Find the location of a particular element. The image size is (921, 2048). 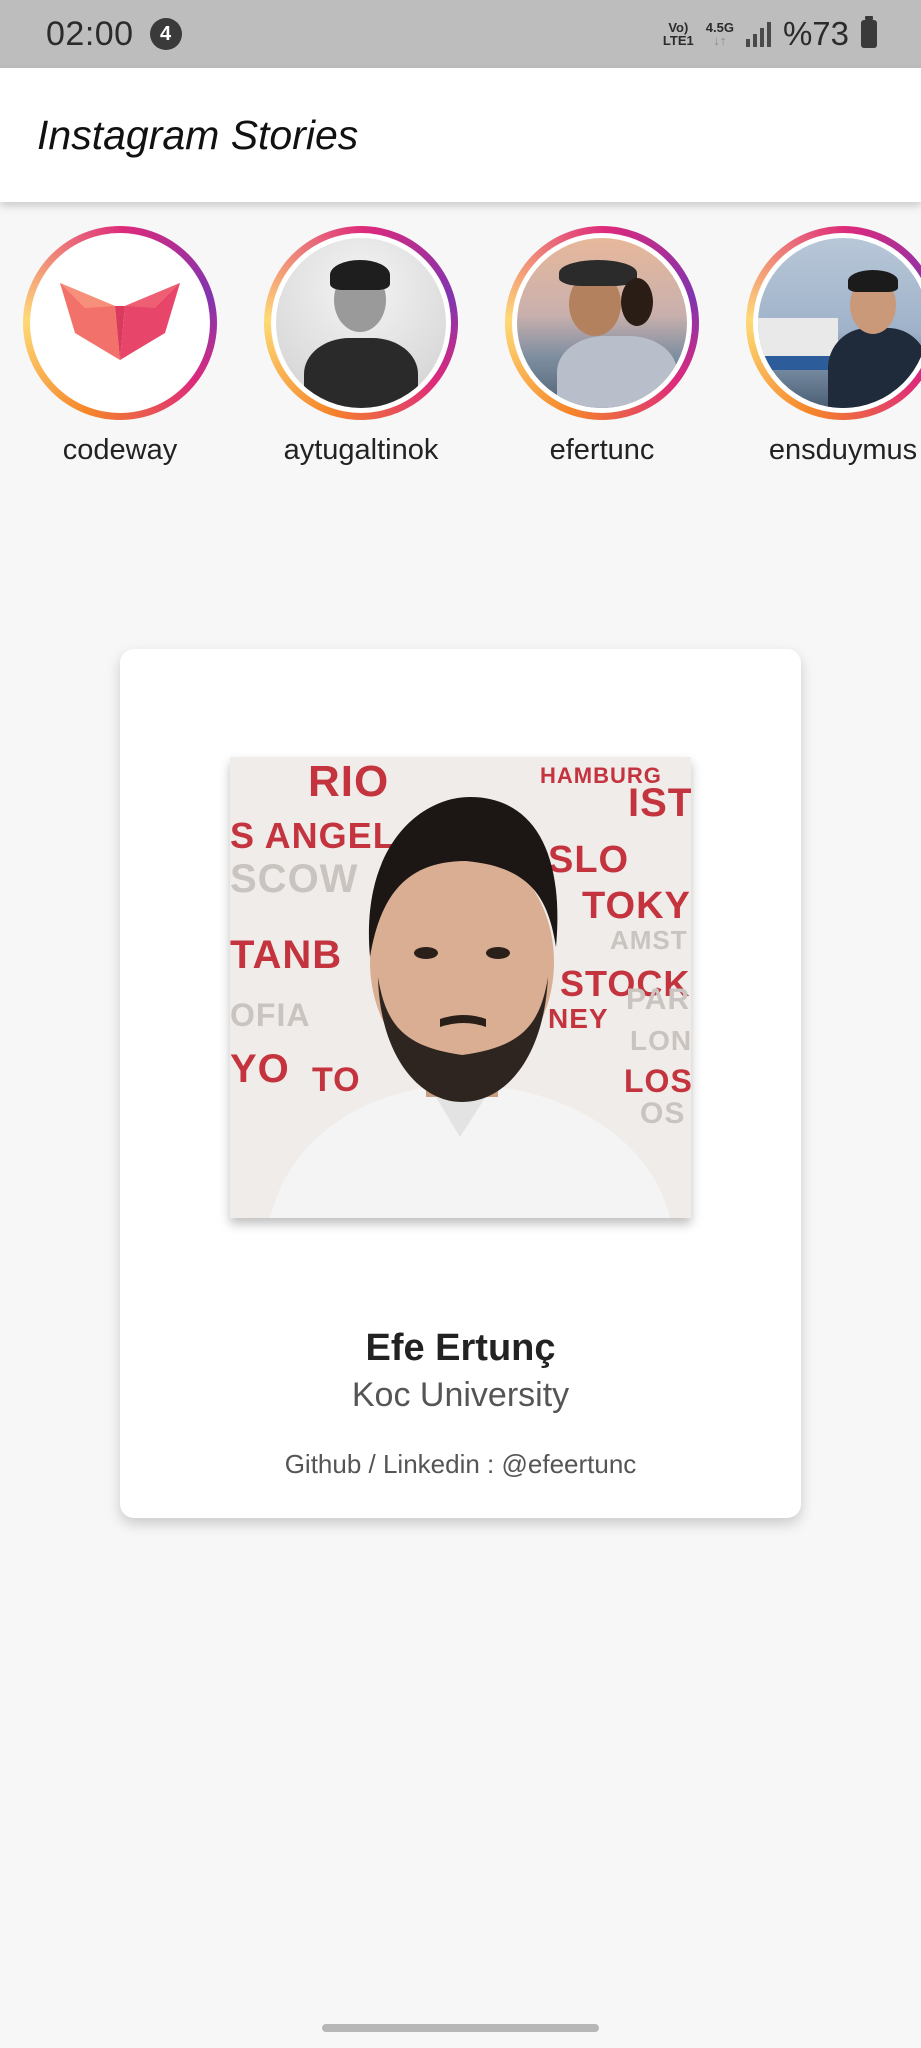

stories-row: codeway aytugaltinok efertunc ensduymus is located at coordinates (460, 351).